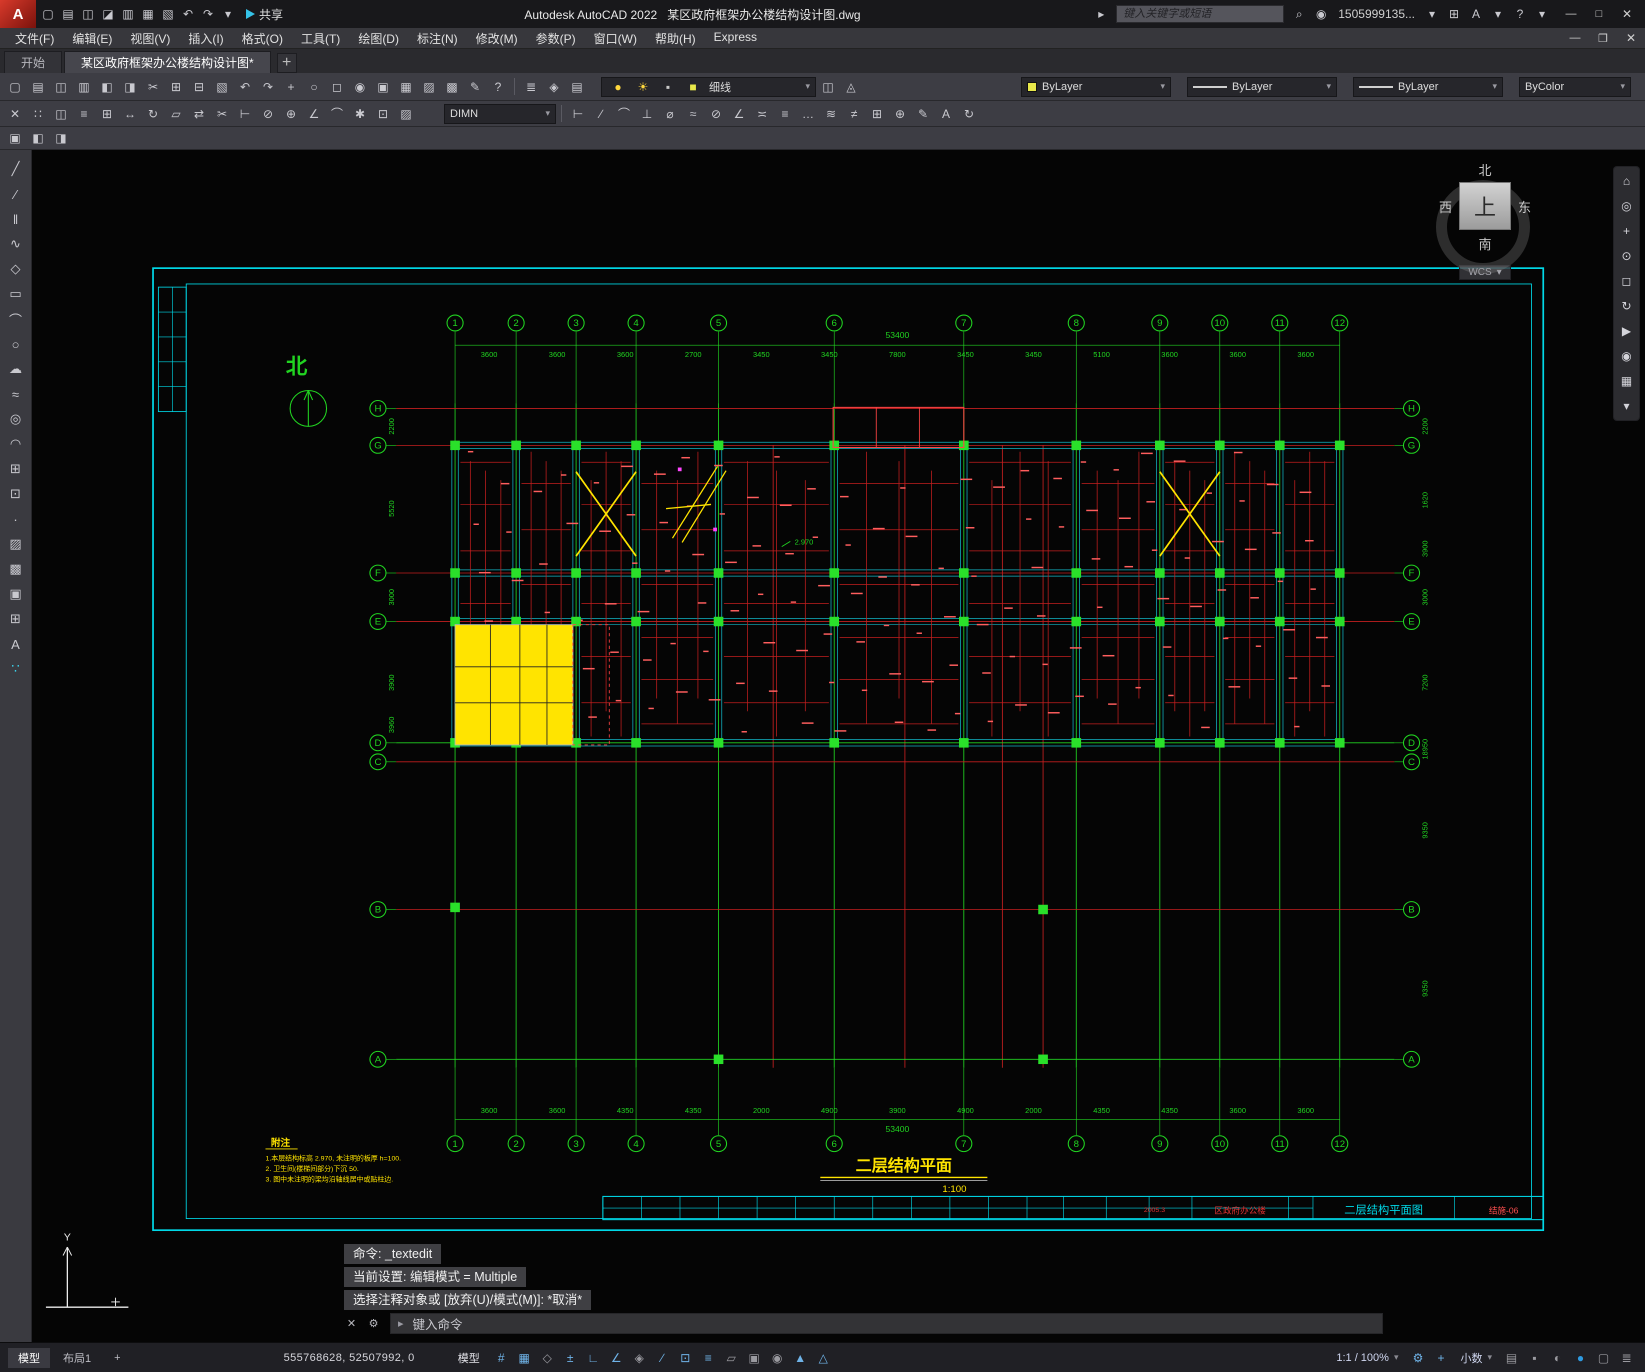  What do you see at coordinates (1299, 14) in the screenshot?
I see `search-icon: ⌕` at bounding box center [1299, 14].